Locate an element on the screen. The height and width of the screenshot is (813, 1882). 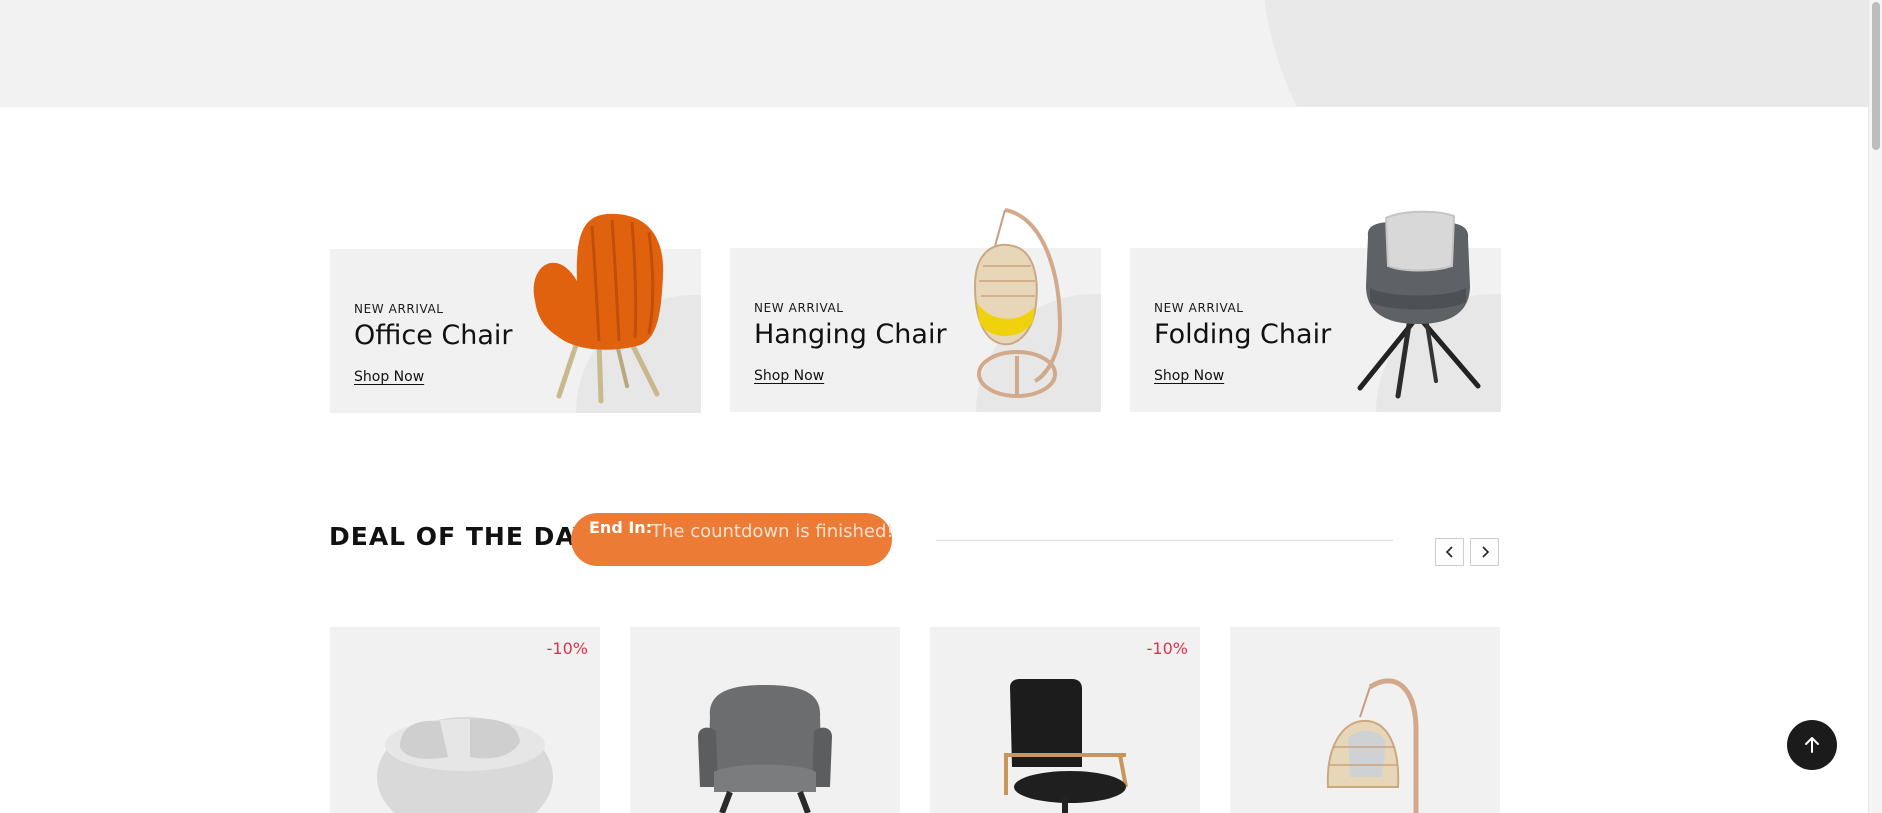
arrow-up-icon is located at coordinates (1812, 745).